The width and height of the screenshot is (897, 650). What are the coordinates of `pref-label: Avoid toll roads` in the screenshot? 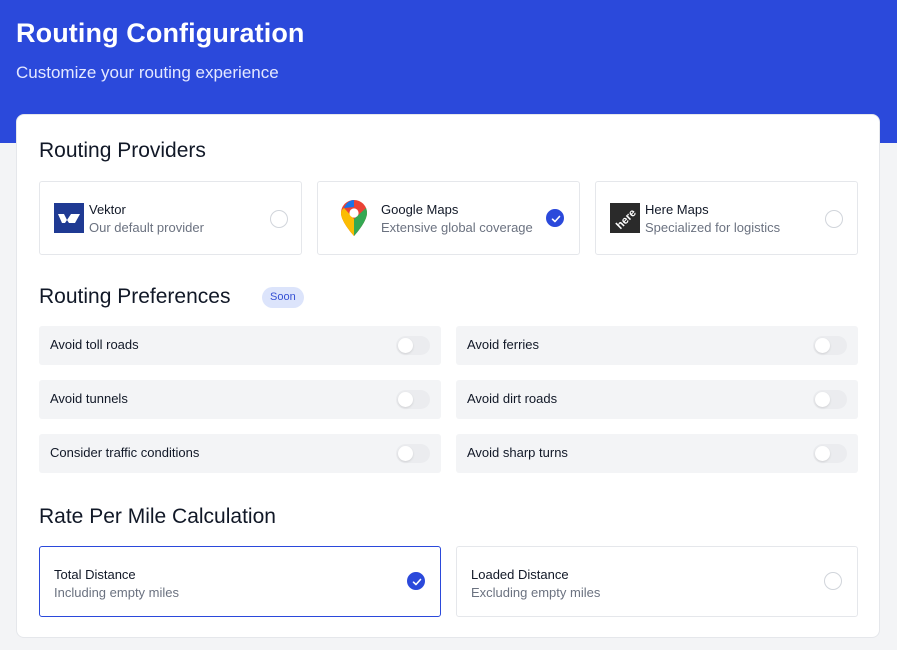 It's located at (94, 344).